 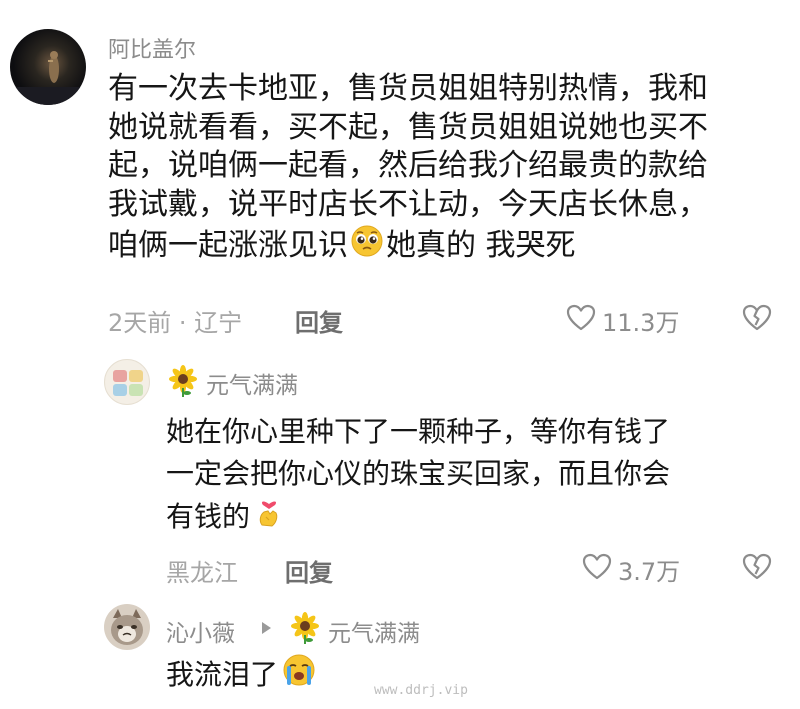 What do you see at coordinates (408, 127) in the screenshot?
I see `comment-line: 她说就看看，买不起，售货员姐姐说她也买不` at bounding box center [408, 127].